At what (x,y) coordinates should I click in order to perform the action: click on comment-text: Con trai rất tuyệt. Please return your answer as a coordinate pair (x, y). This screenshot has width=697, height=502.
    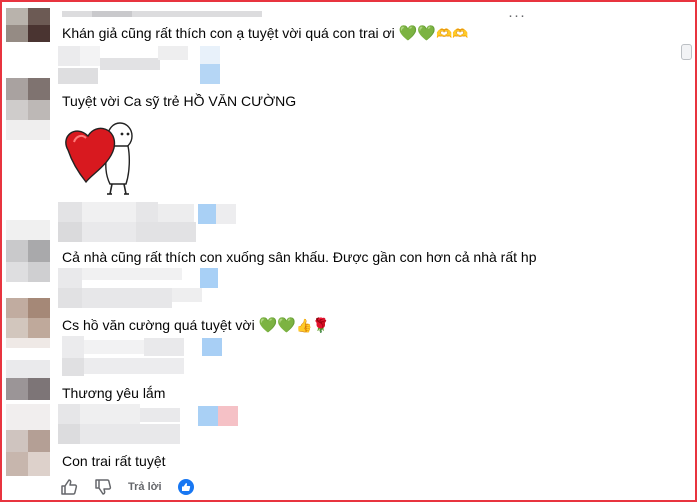
    Looking at the image, I should click on (114, 461).